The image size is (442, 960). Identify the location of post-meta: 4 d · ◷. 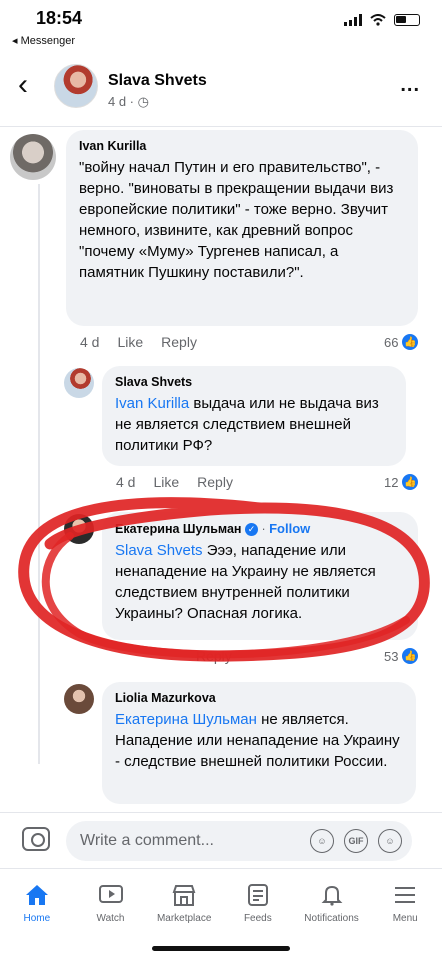
(128, 101).